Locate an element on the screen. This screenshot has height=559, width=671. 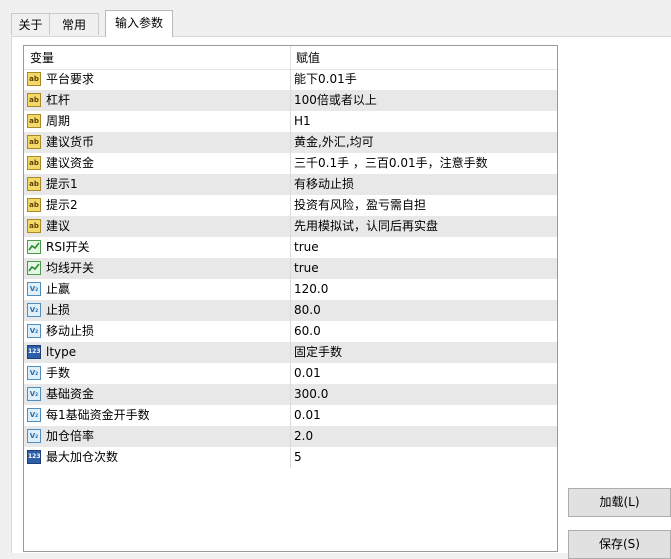
column-header-variable: 变量 is located at coordinates (39, 57).